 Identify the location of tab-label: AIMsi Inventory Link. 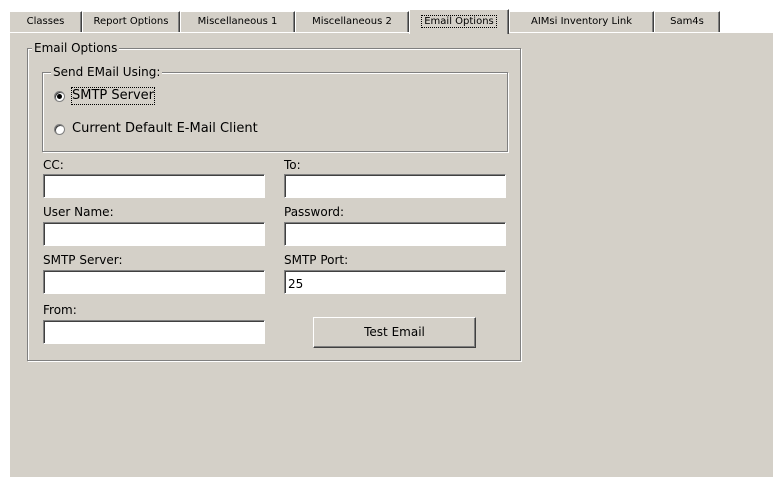
(581, 21).